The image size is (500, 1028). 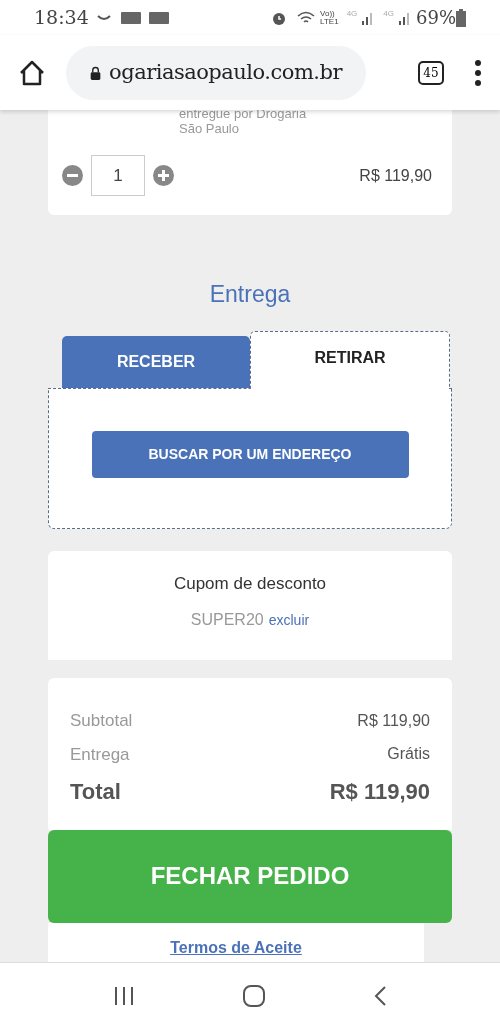 I want to click on volte-label: Vo)), so click(x=327, y=13).